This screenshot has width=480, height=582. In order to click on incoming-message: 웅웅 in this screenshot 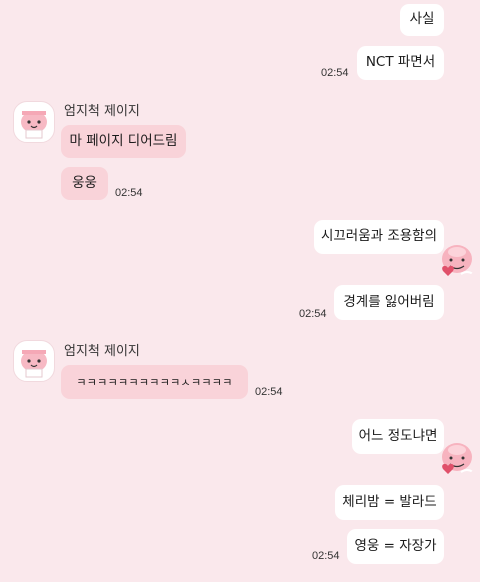, I will do `click(84, 183)`.